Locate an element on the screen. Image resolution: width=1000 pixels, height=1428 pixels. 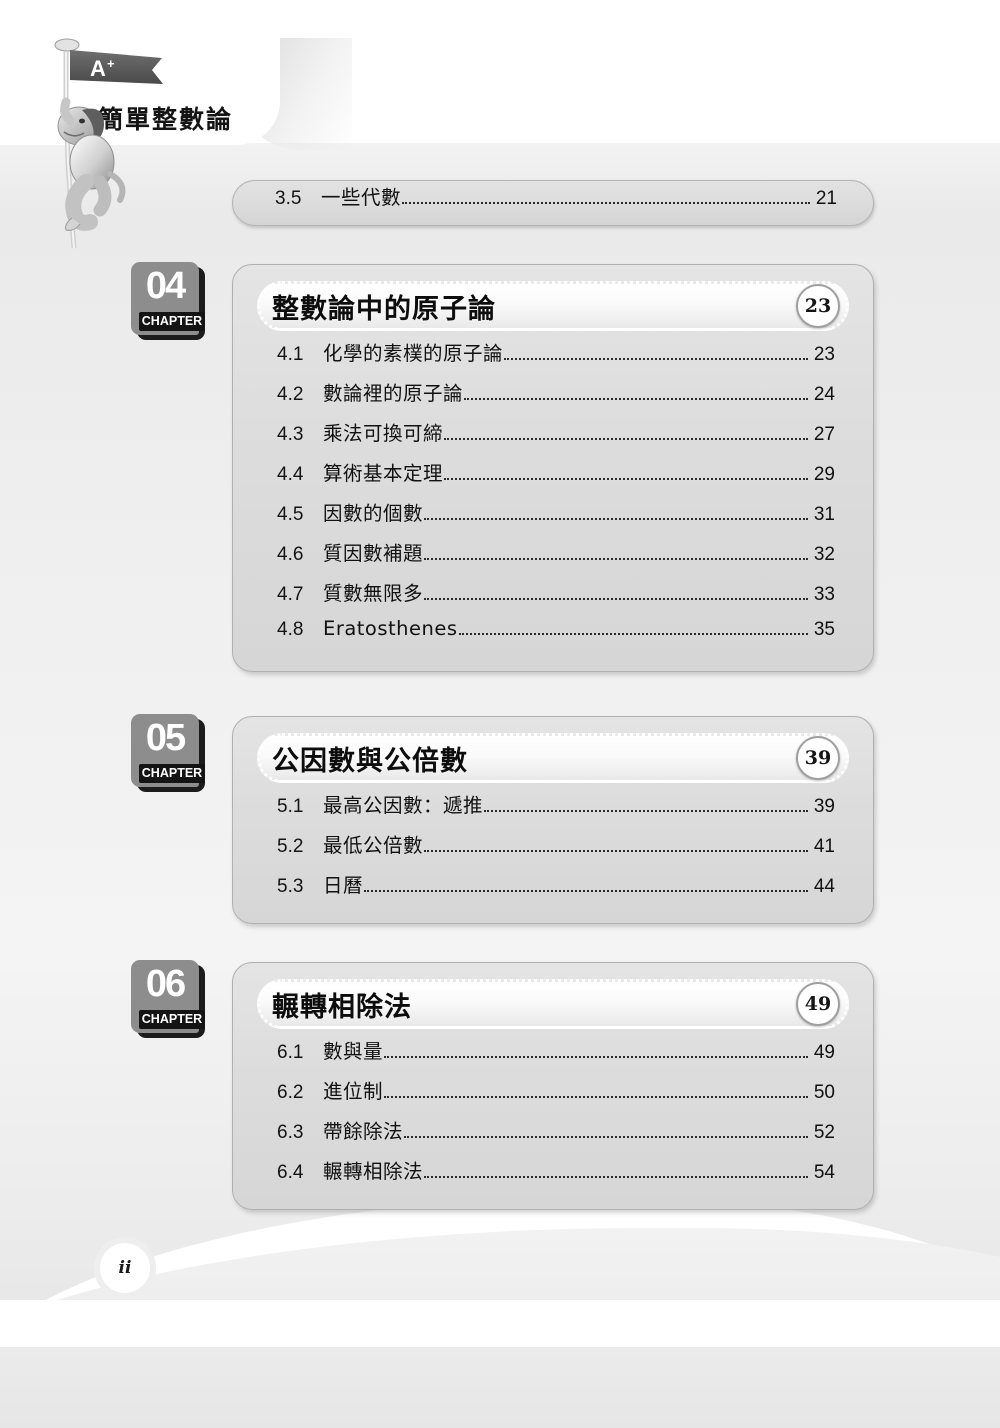
toc-row: 6.1 數與量 49 is located at coordinates (553, 1055).